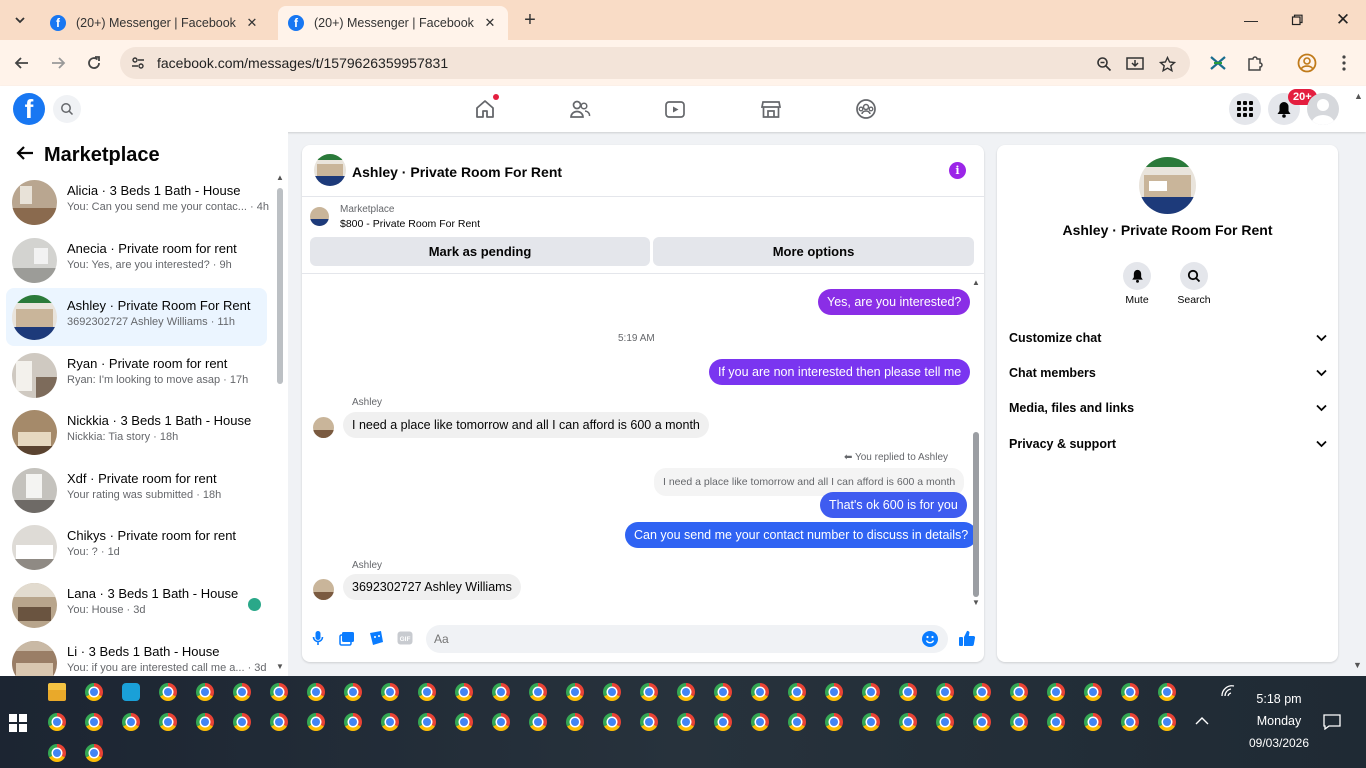 The height and width of the screenshot is (768, 1366). I want to click on message-input, so click(674, 639).